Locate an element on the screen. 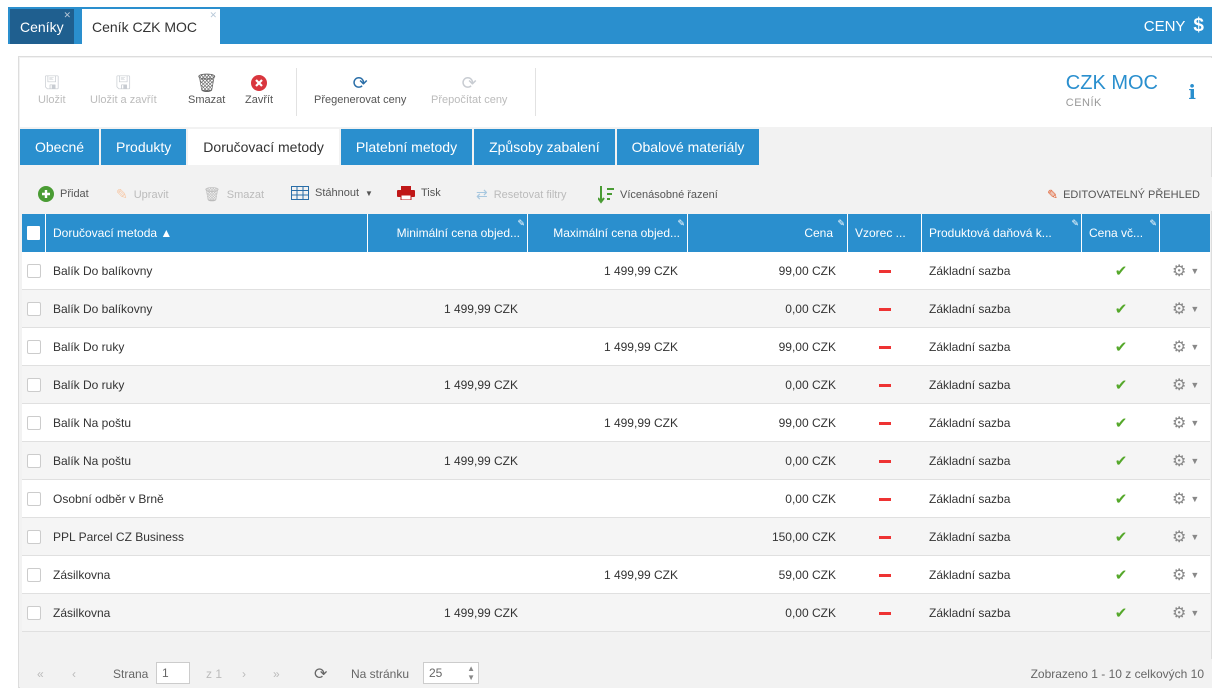 This screenshot has height=688, width=1220. tab-packaging-methods: Způsoby zabalení is located at coordinates (544, 147).